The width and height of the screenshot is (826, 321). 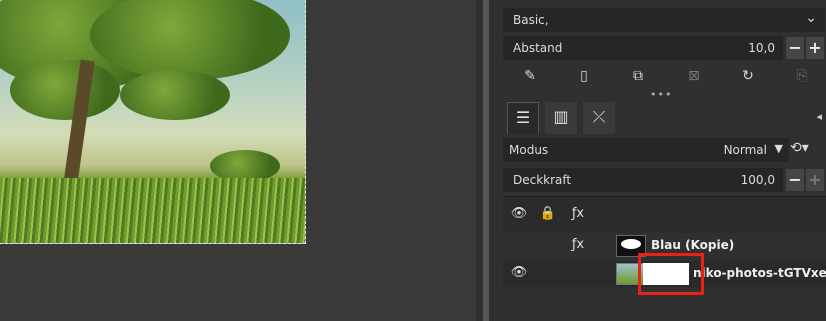 What do you see at coordinates (802, 76) in the screenshot?
I see `export-icon: ⎘` at bounding box center [802, 76].